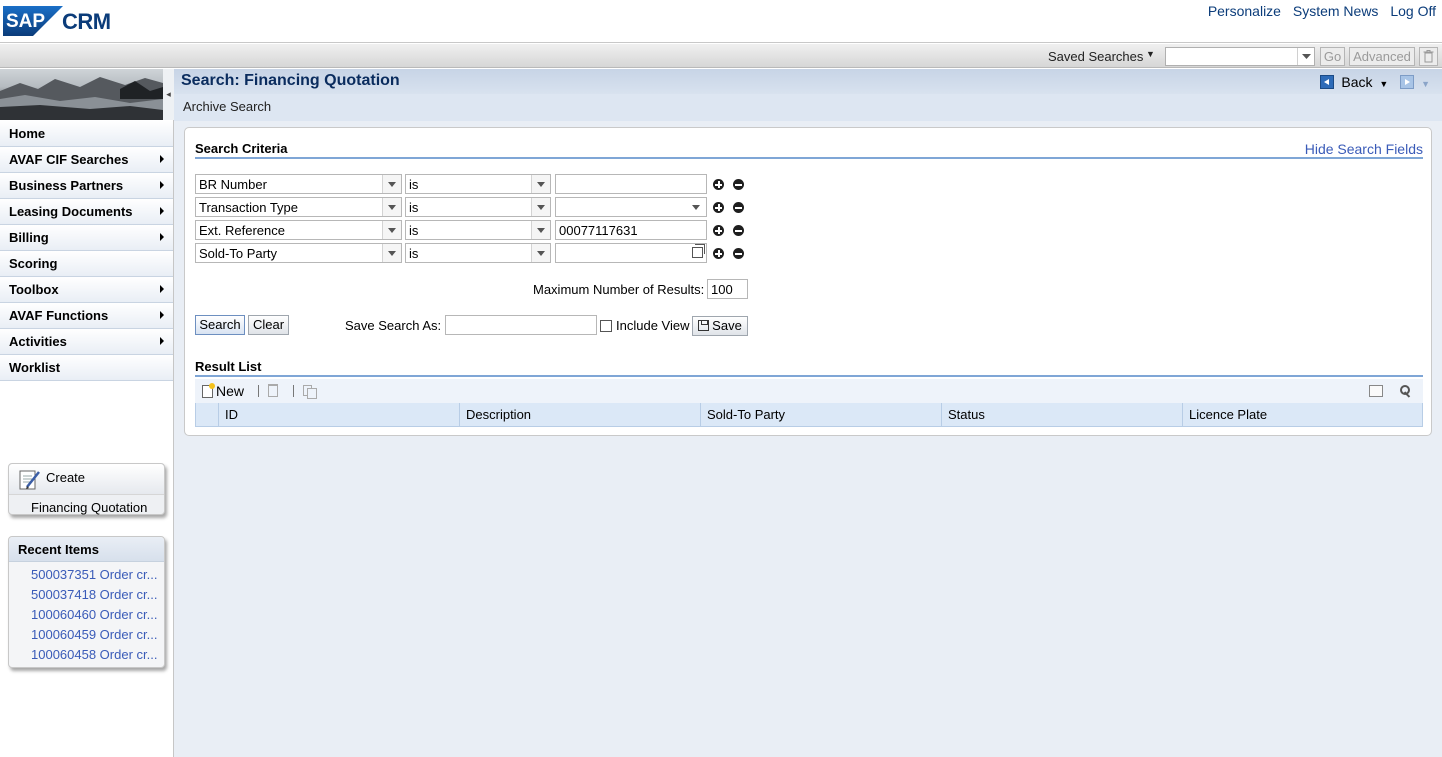 The width and height of the screenshot is (1442, 757). Describe the element at coordinates (338, 414) in the screenshot. I see `column-header-id: ID` at that location.